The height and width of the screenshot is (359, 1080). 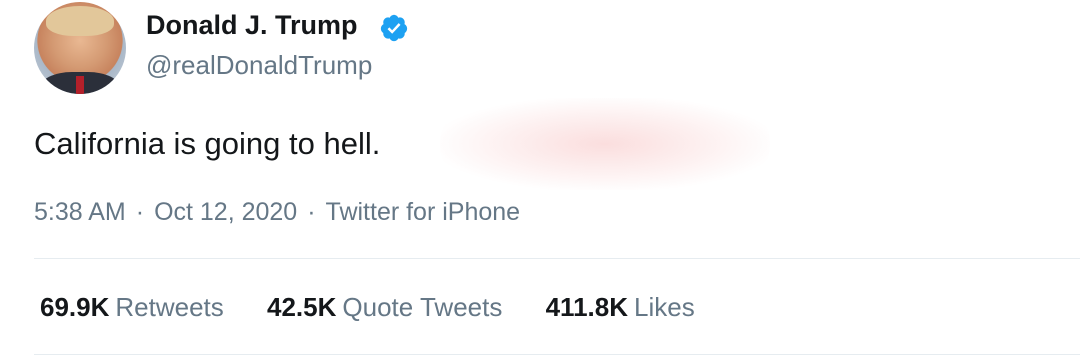 I want to click on stat-retweets: 69.9K Retweets, so click(x=132, y=307).